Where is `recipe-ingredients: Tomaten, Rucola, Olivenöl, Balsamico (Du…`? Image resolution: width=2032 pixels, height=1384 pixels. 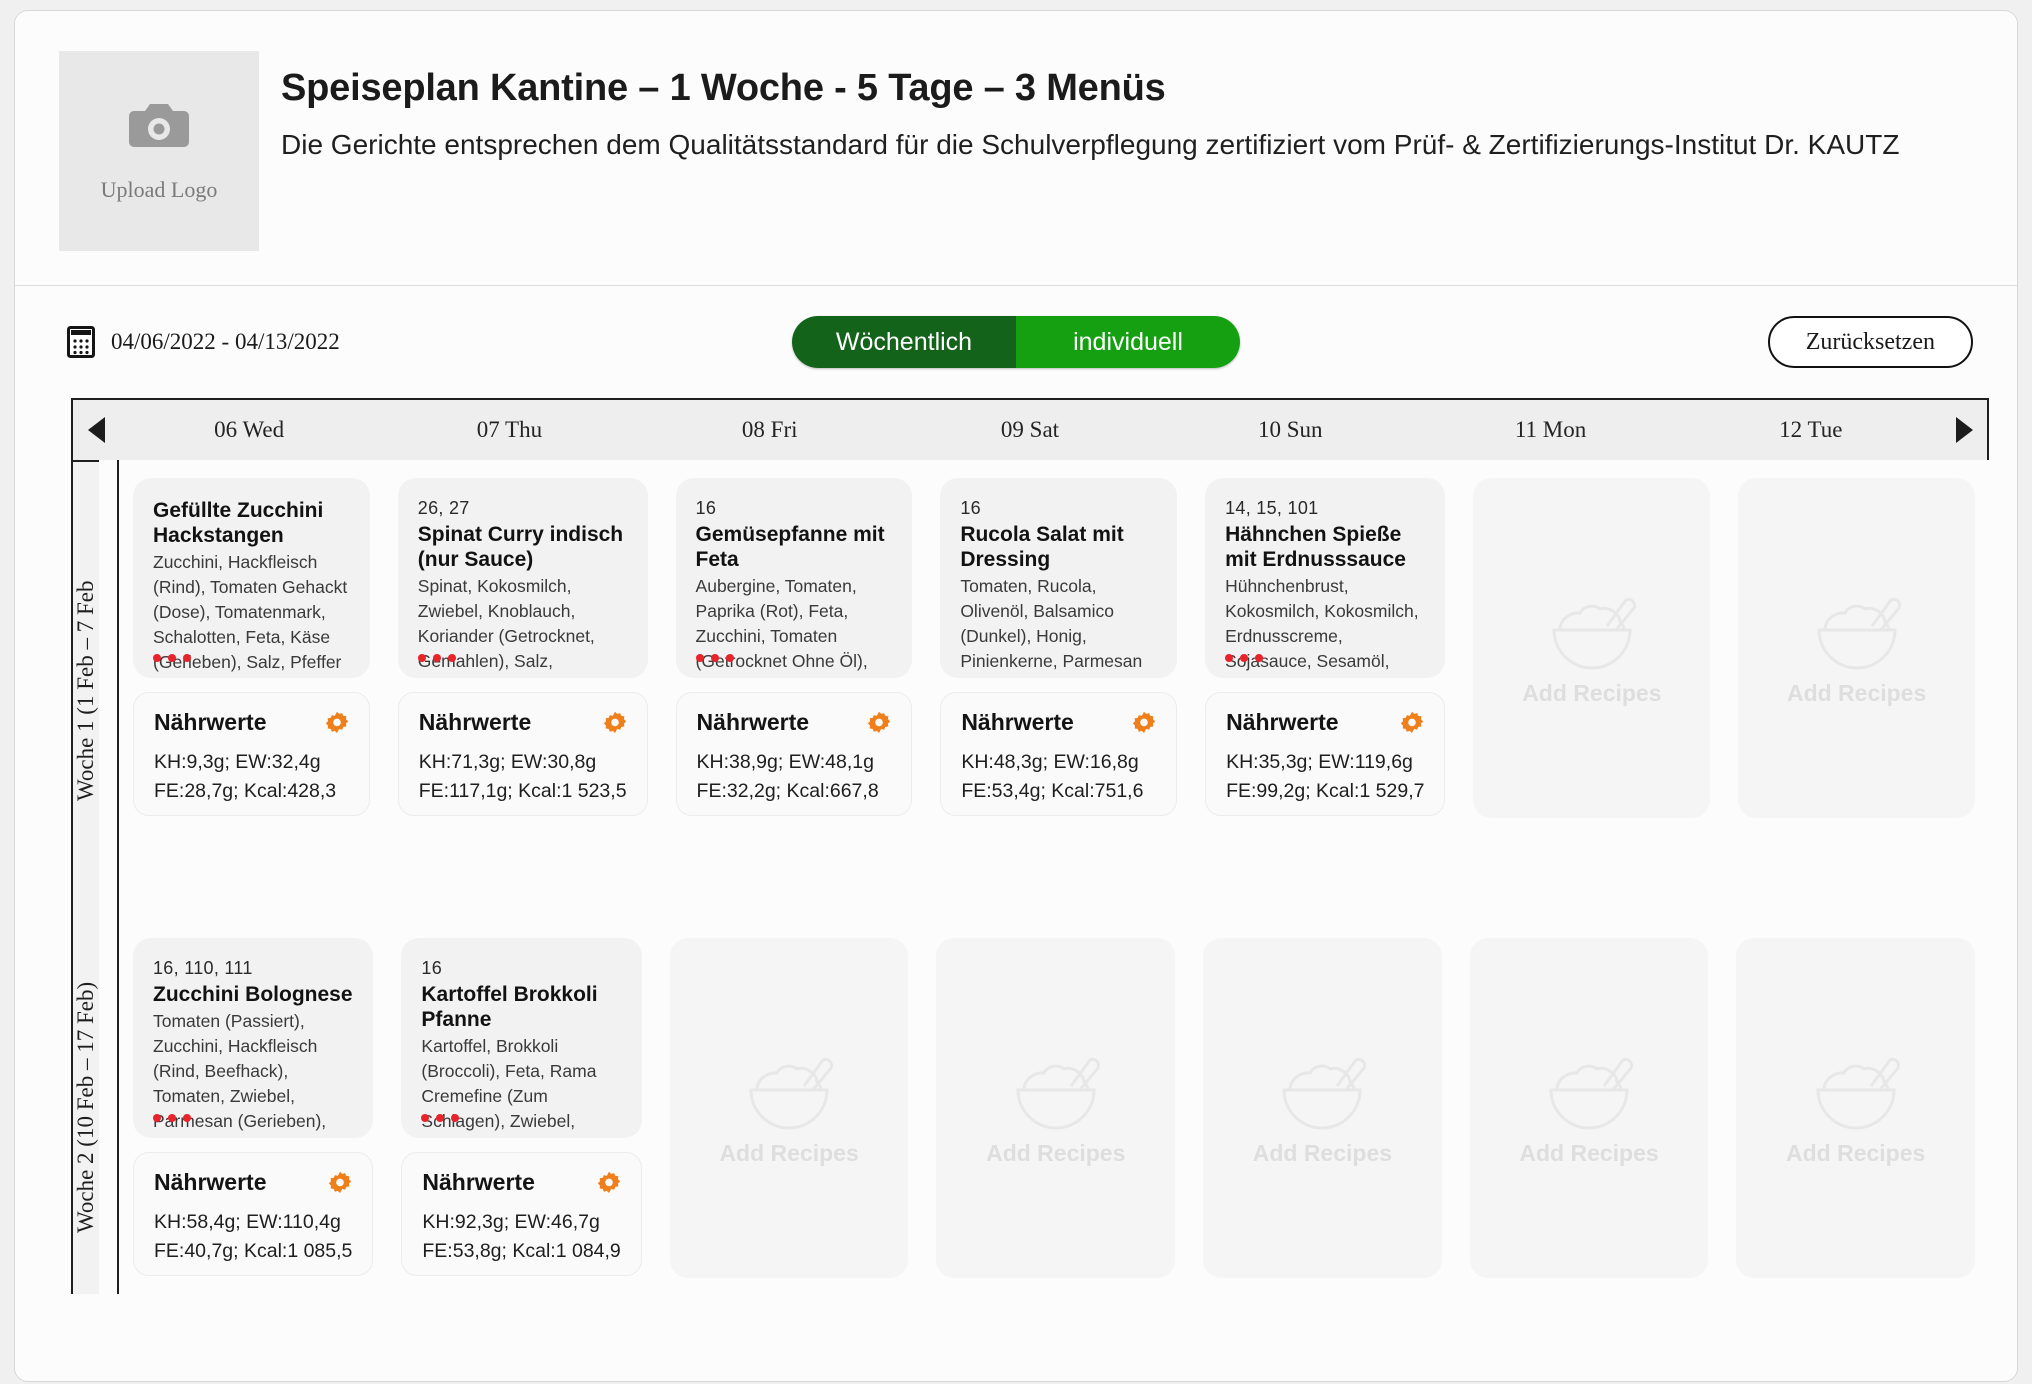 recipe-ingredients: Tomaten, Rucola, Olivenöl, Balsamico (Du… is located at coordinates (1054, 627).